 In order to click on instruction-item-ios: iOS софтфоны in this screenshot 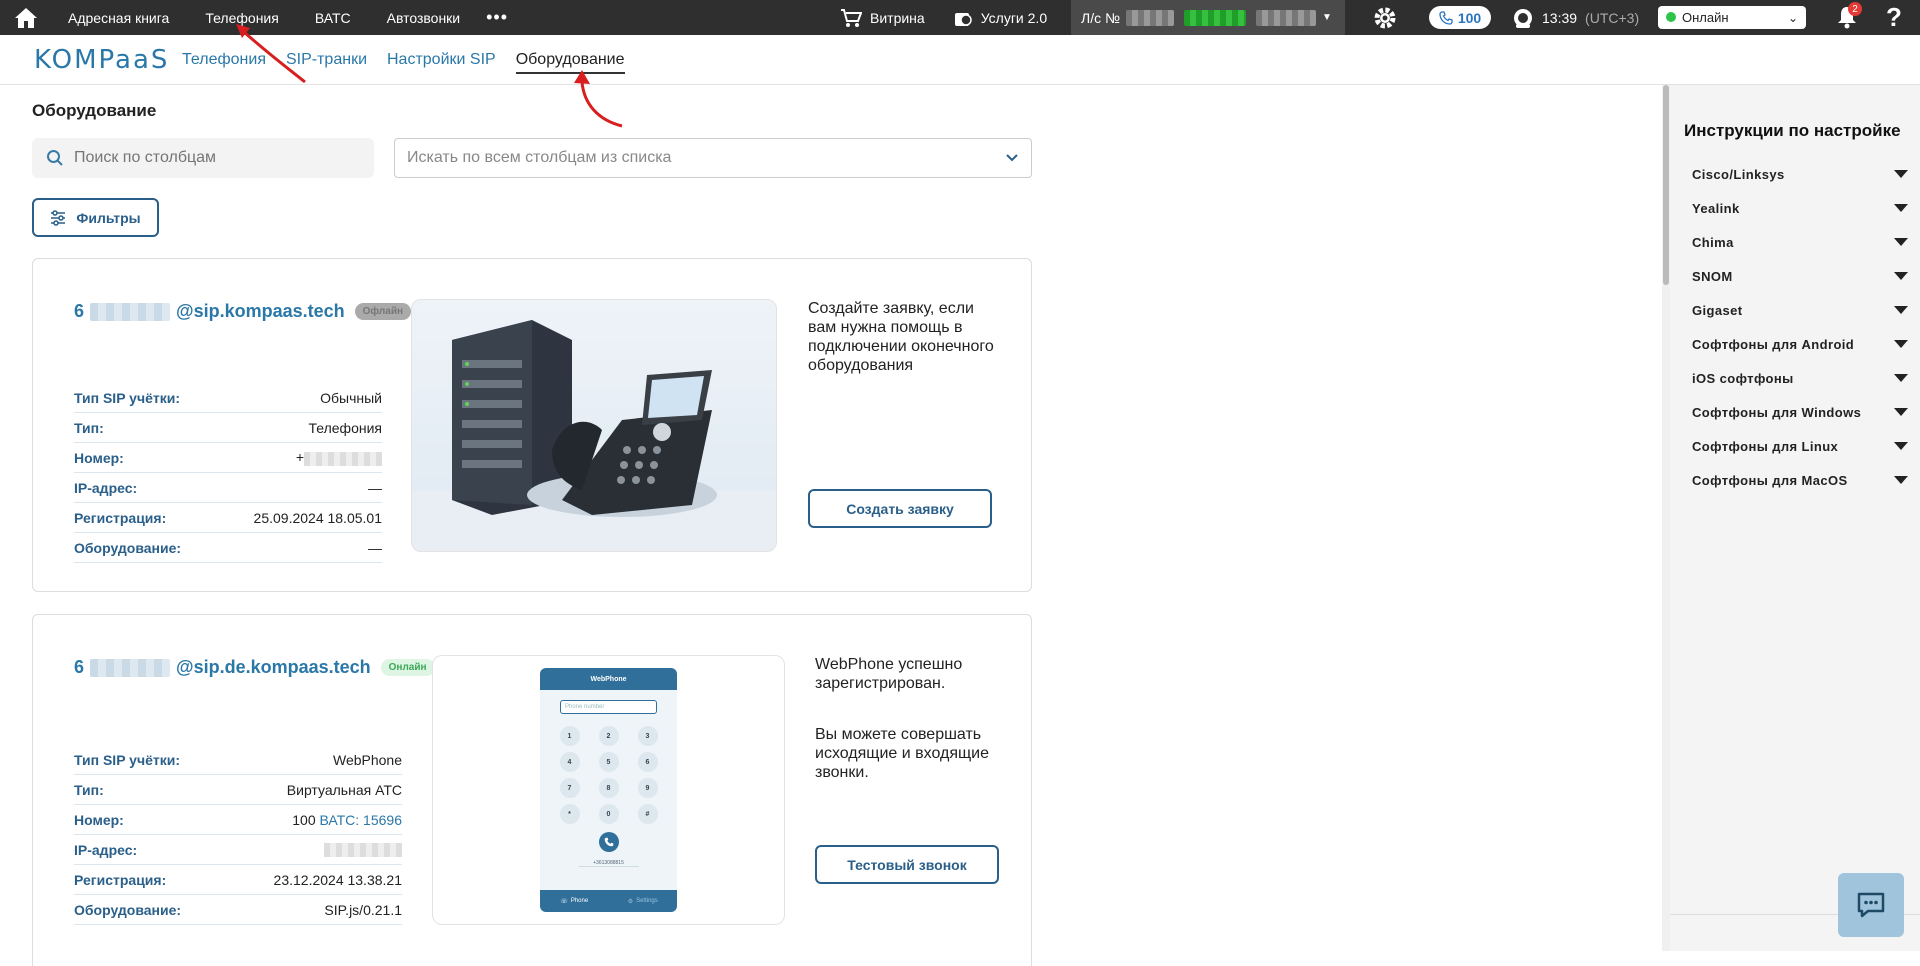, I will do `click(1800, 378)`.